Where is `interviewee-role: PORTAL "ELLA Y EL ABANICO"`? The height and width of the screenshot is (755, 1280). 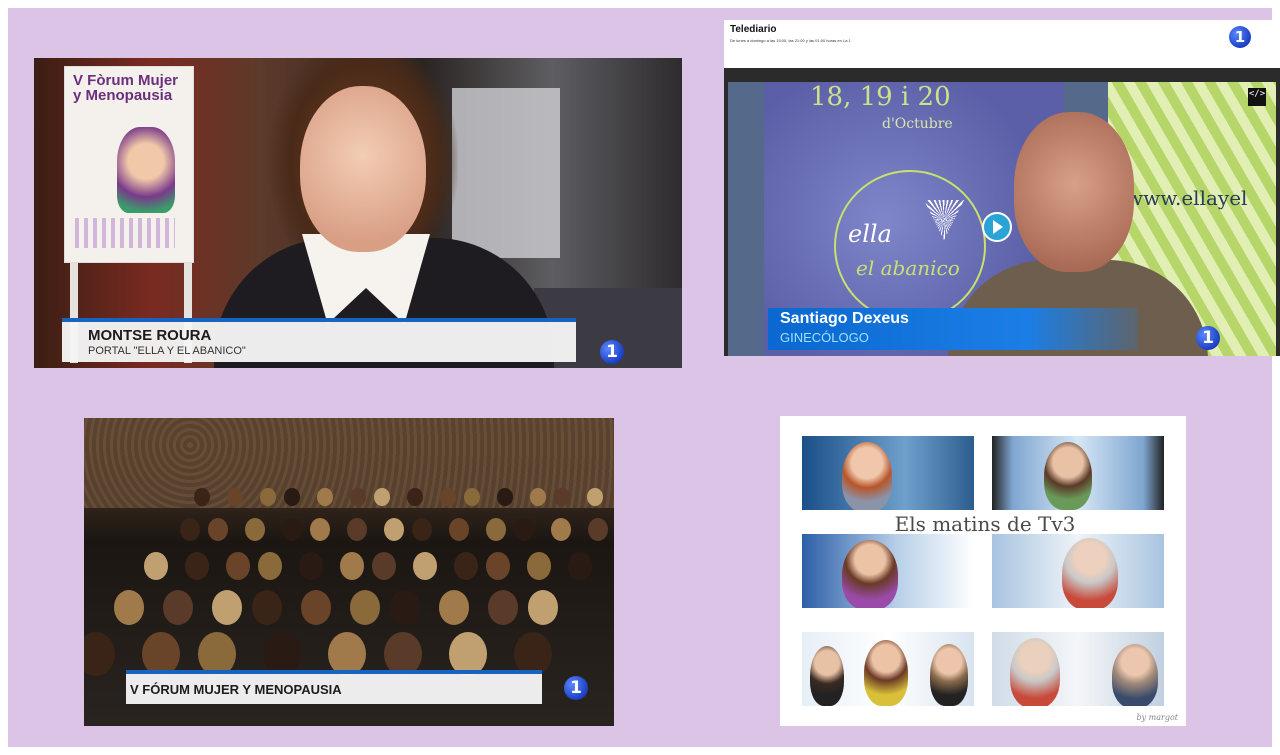 interviewee-role: PORTAL "ELLA Y EL ABANICO" is located at coordinates (167, 351).